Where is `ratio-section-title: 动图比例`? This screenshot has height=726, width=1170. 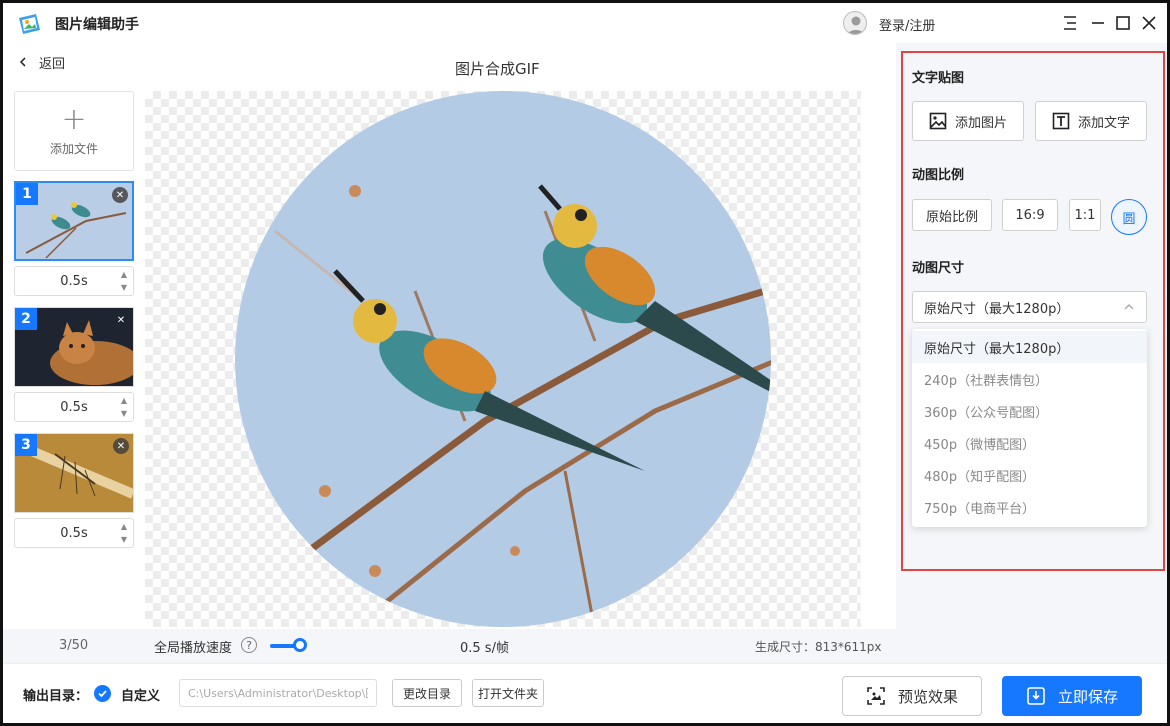 ratio-section-title: 动图比例 is located at coordinates (938, 175).